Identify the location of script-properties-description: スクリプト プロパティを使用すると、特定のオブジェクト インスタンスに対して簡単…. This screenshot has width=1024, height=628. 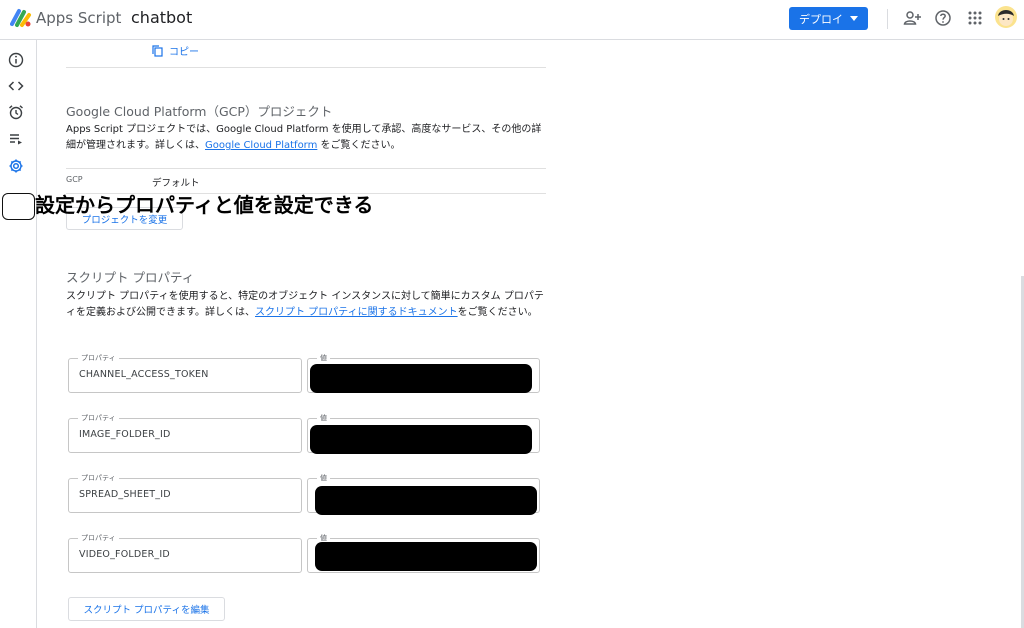
(306, 305).